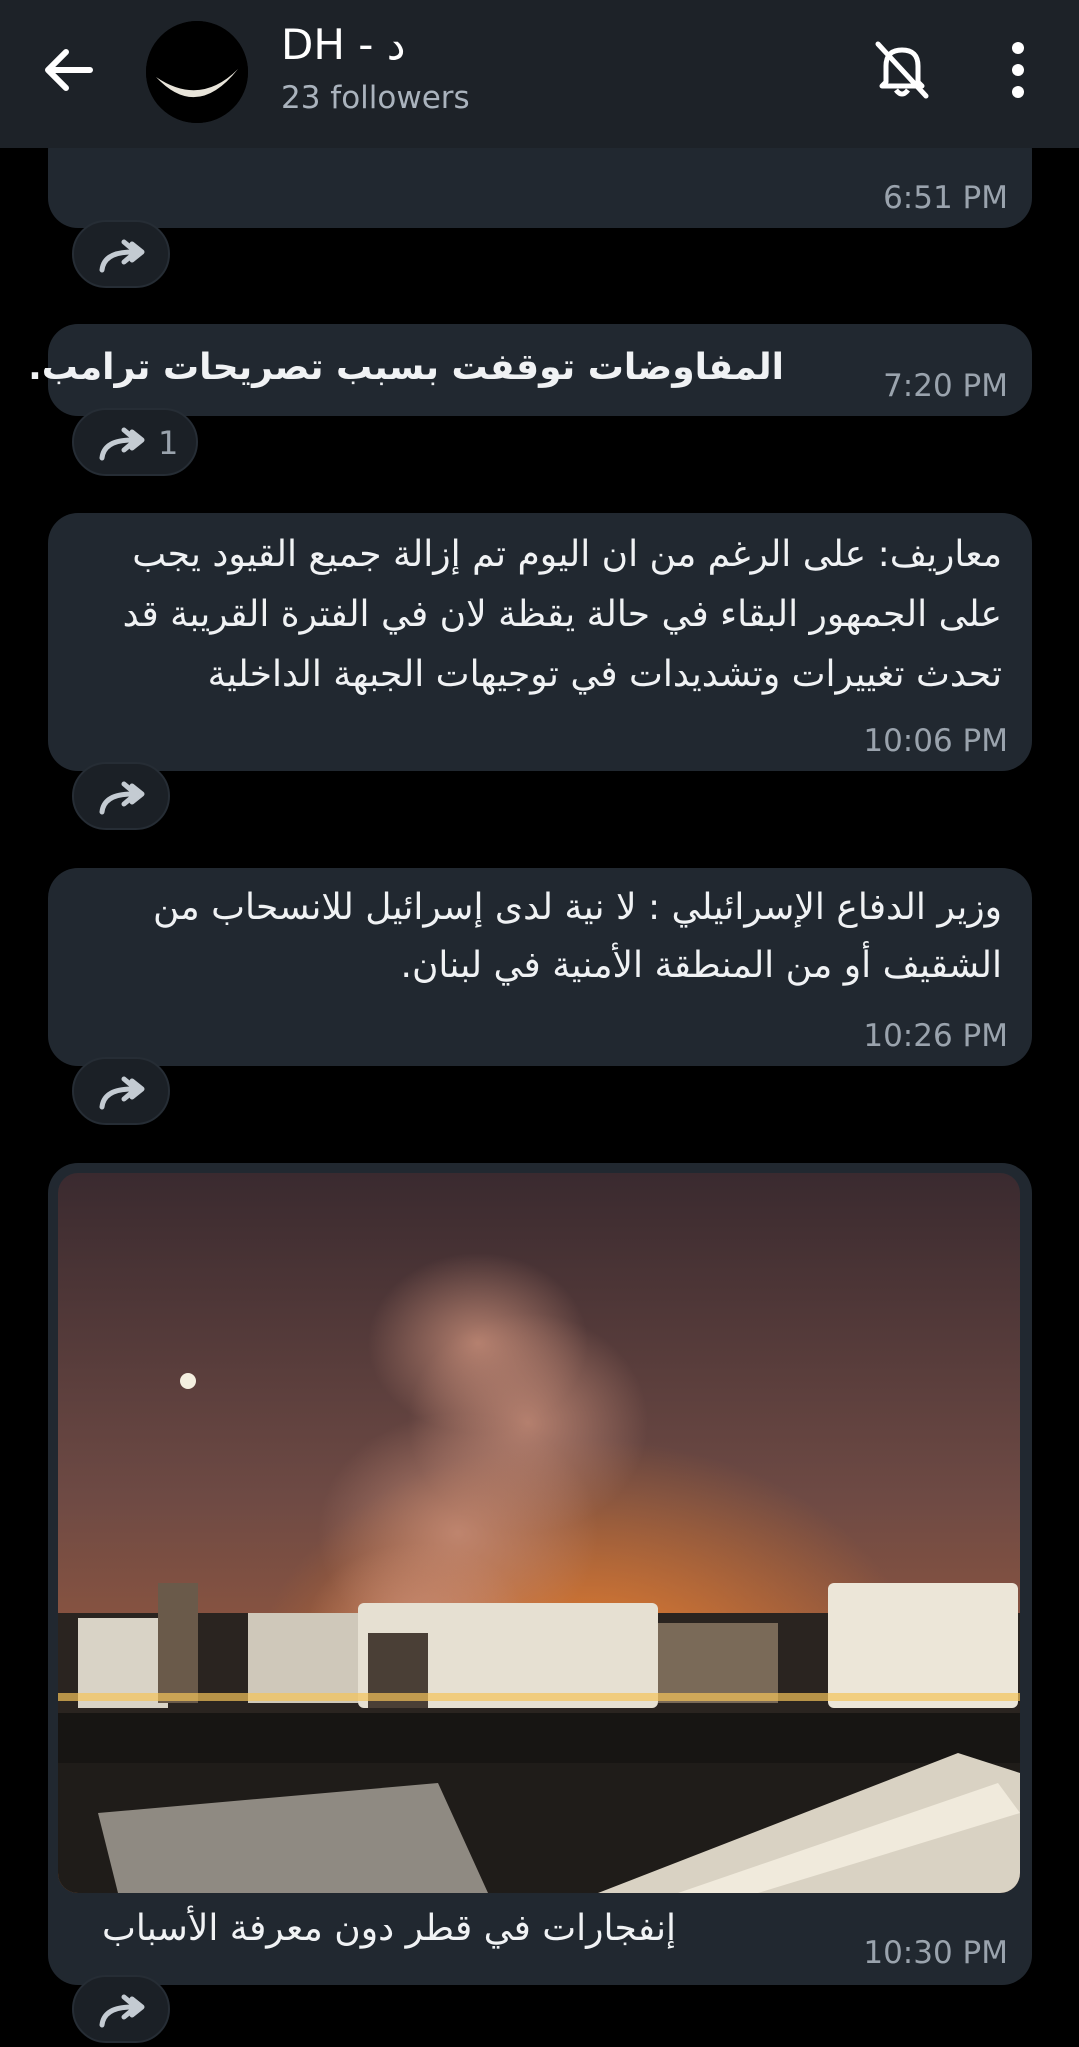 This screenshot has width=1079, height=2047. Describe the element at coordinates (935, 1953) in the screenshot. I see `message-time: 10:30 PM` at that location.